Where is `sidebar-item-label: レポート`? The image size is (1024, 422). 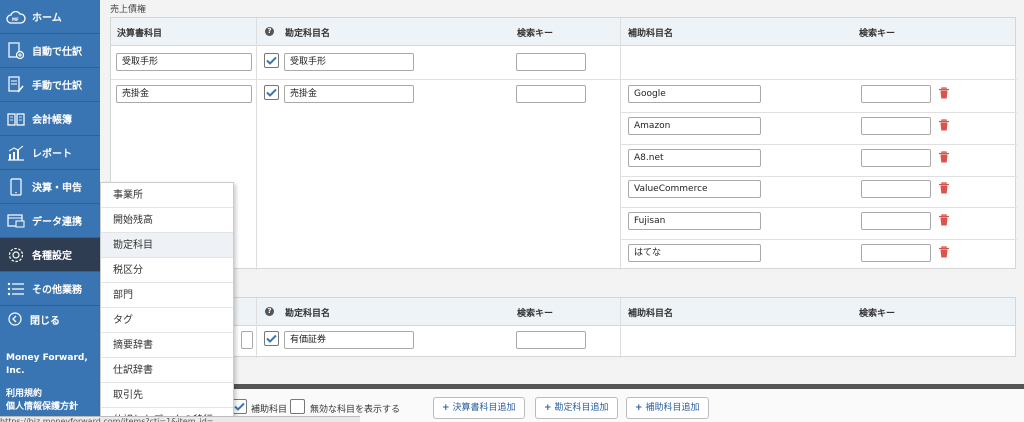 sidebar-item-label: レポート is located at coordinates (52, 154).